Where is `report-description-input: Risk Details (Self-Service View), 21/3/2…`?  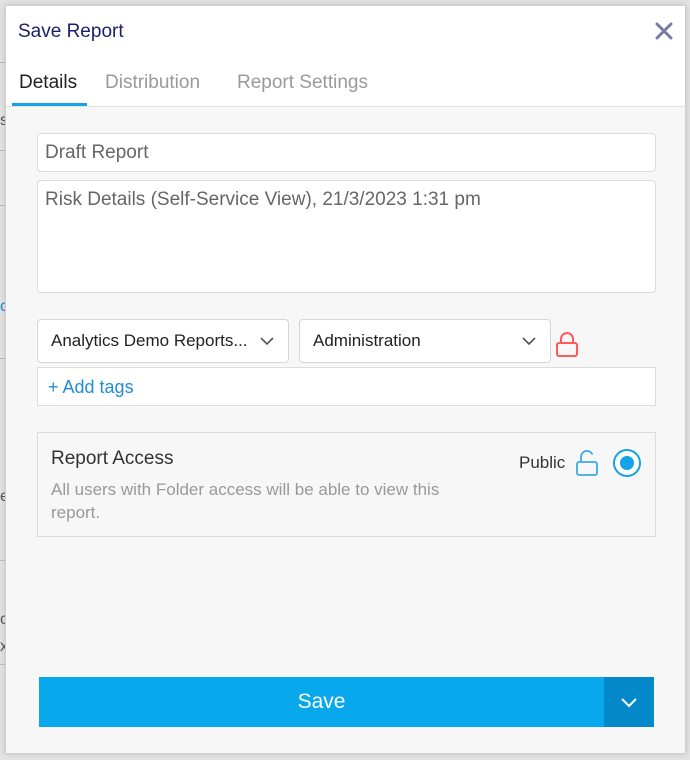 report-description-input: Risk Details (Self-Service View), 21/3/2… is located at coordinates (346, 236).